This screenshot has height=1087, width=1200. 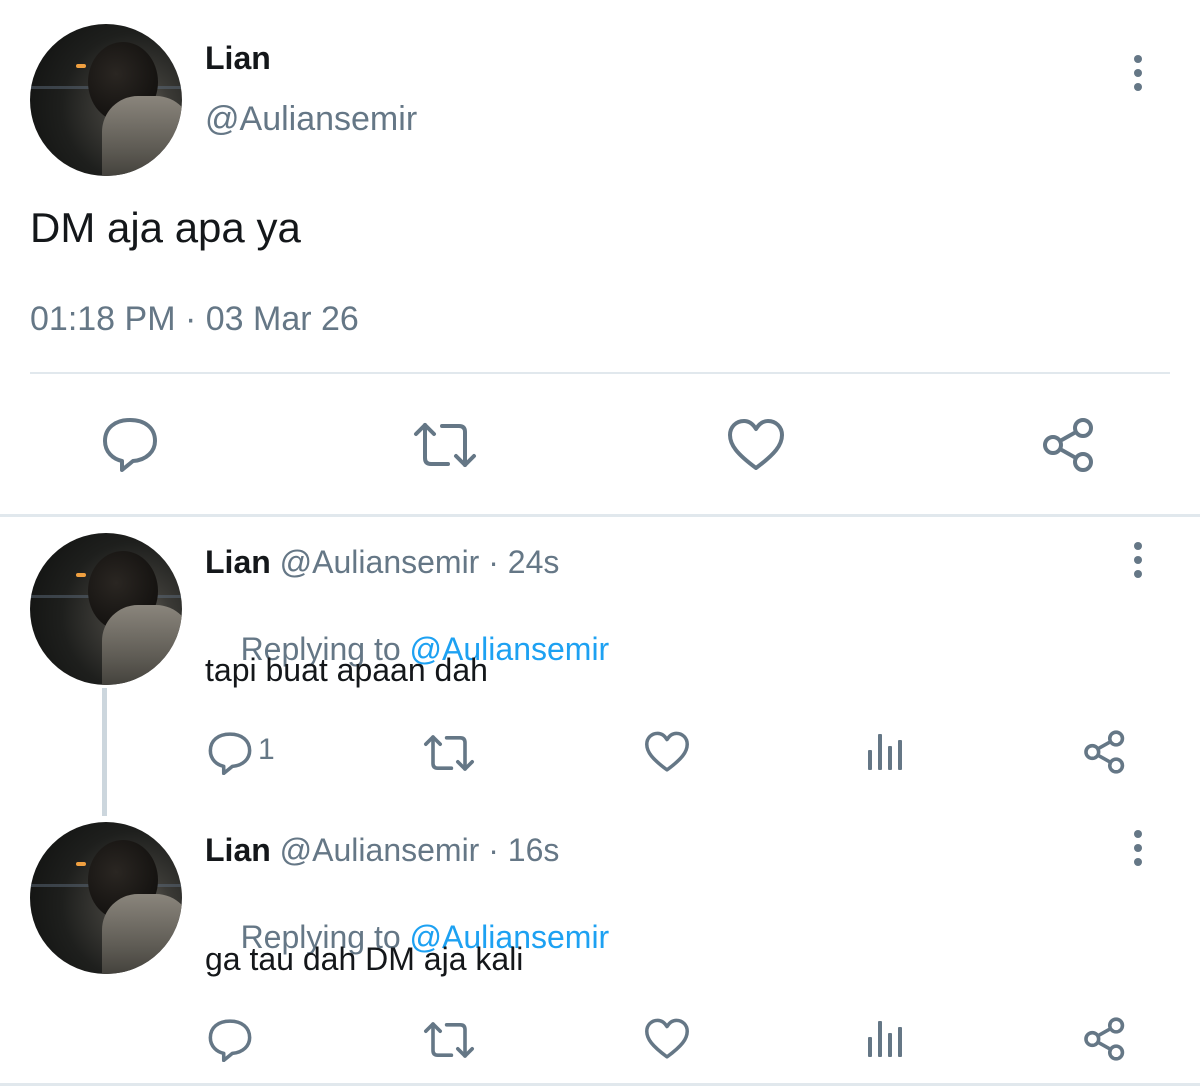 I want to click on reply-header: Lian @Auliansemir · 24s, so click(x=382, y=562).